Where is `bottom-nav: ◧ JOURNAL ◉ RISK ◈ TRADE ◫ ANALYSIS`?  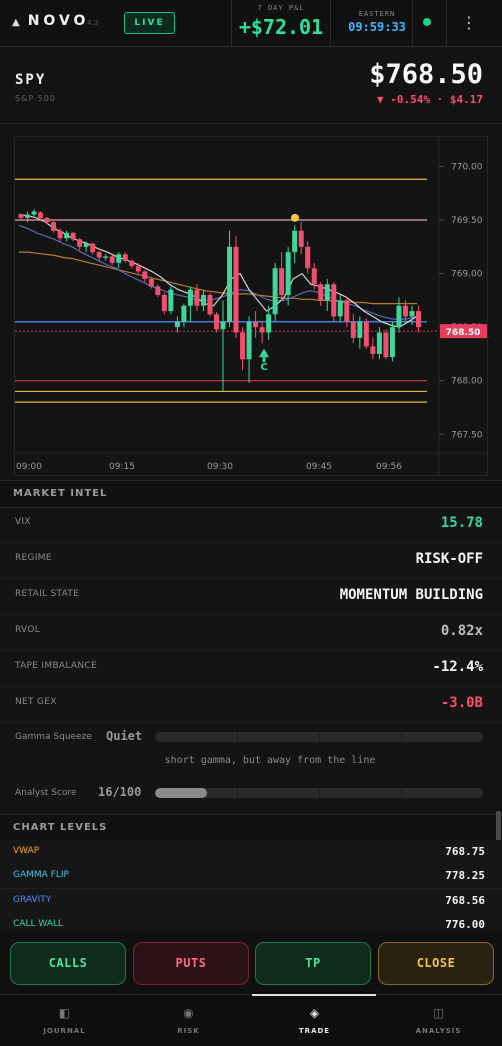
bottom-nav: ◧ JOURNAL ◉ RISK ◈ TRADE ◫ ANALYSIS is located at coordinates (251, 1020).